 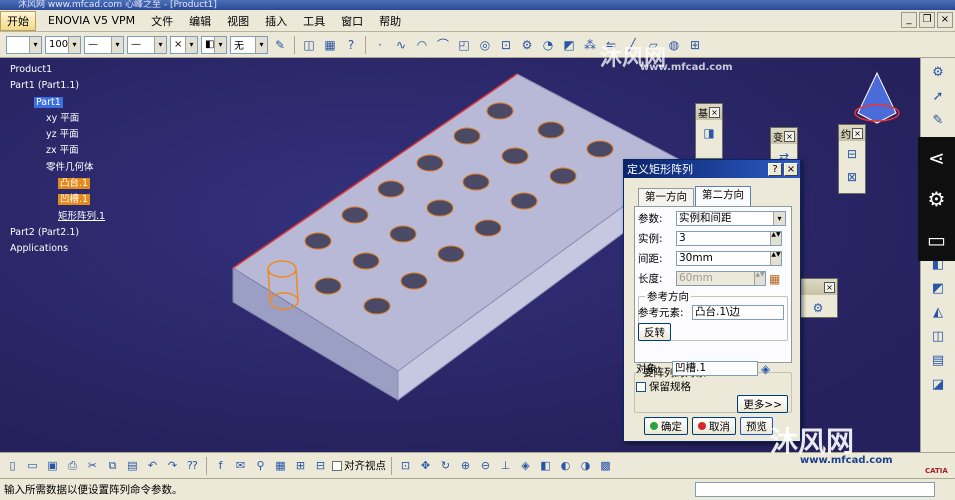 I want to click on command-input, so click(x=815, y=489).